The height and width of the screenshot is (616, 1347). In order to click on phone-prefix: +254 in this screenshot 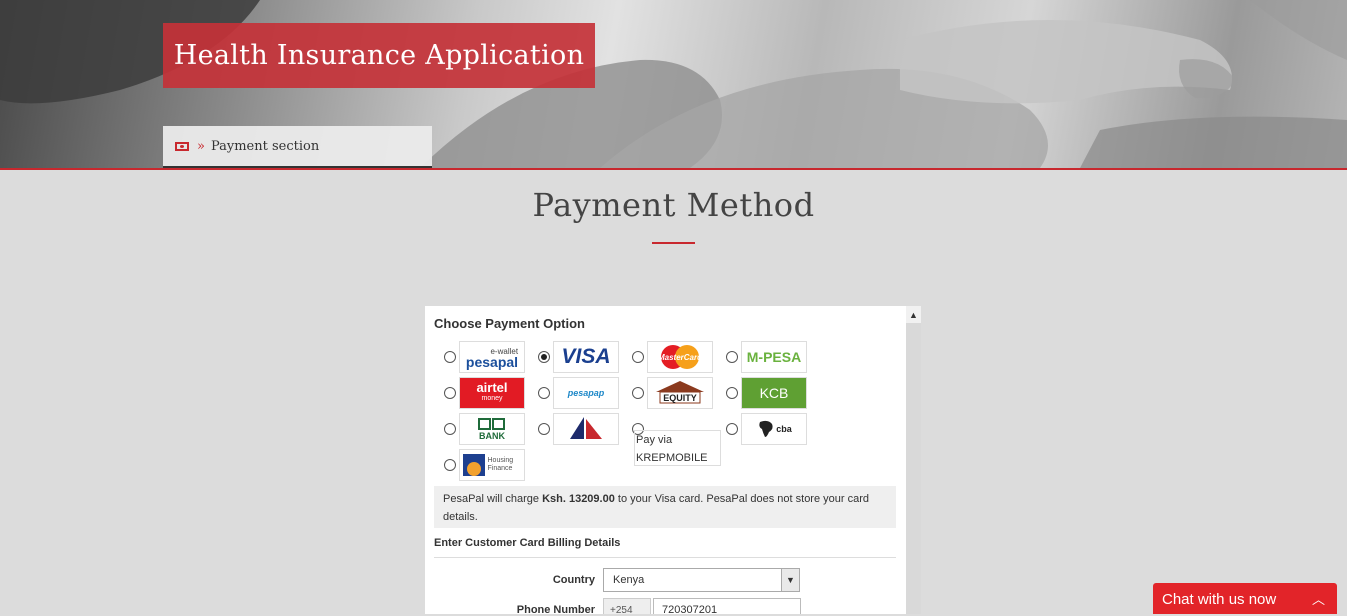, I will do `click(627, 606)`.